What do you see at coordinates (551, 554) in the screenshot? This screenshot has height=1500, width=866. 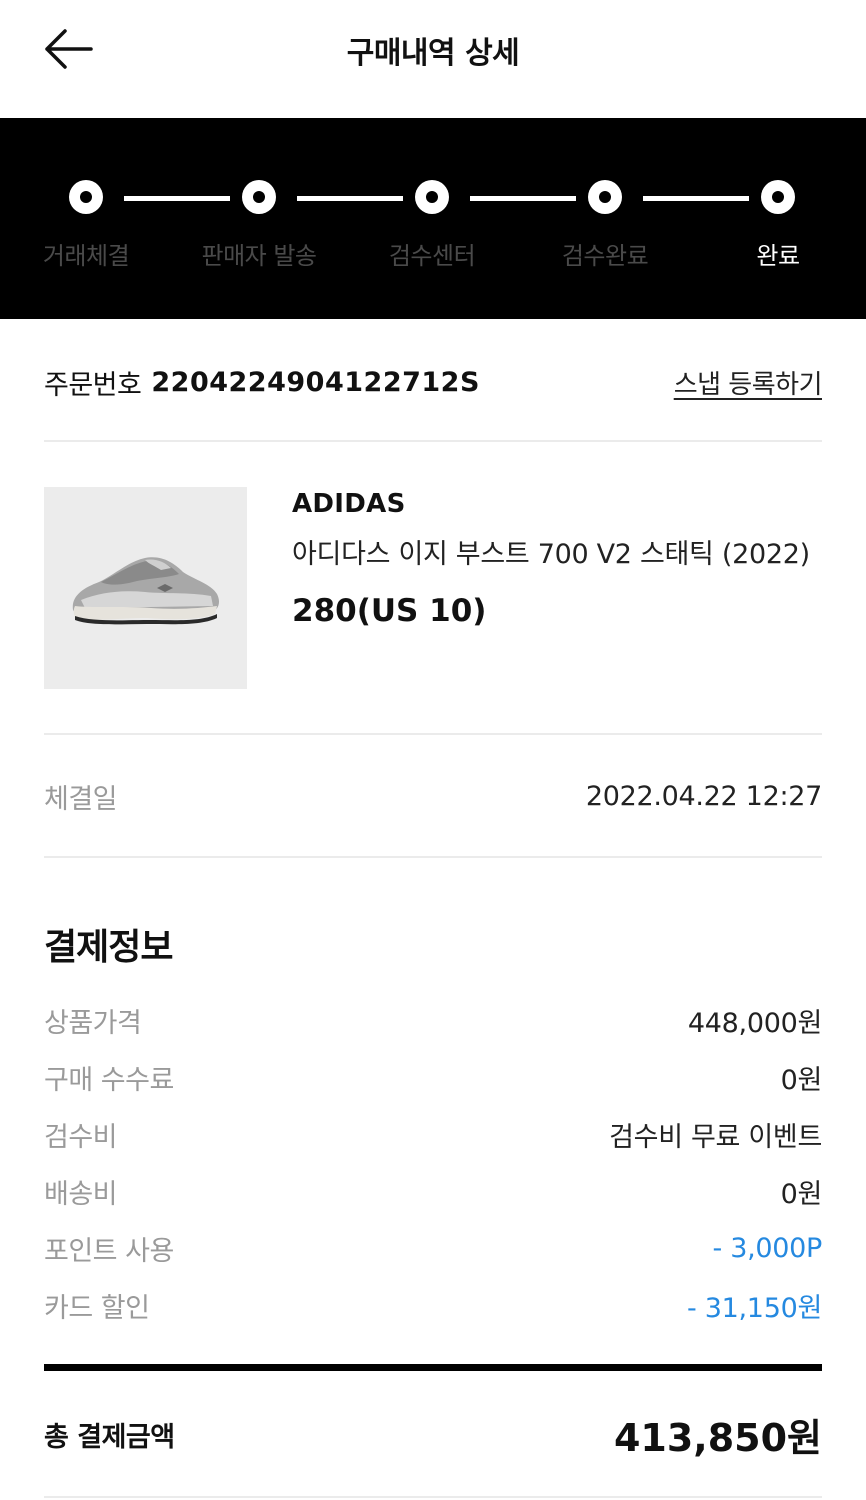 I see `product-name: 아디다스 이지 부스트 700 V2 스태틱 (2022)` at bounding box center [551, 554].